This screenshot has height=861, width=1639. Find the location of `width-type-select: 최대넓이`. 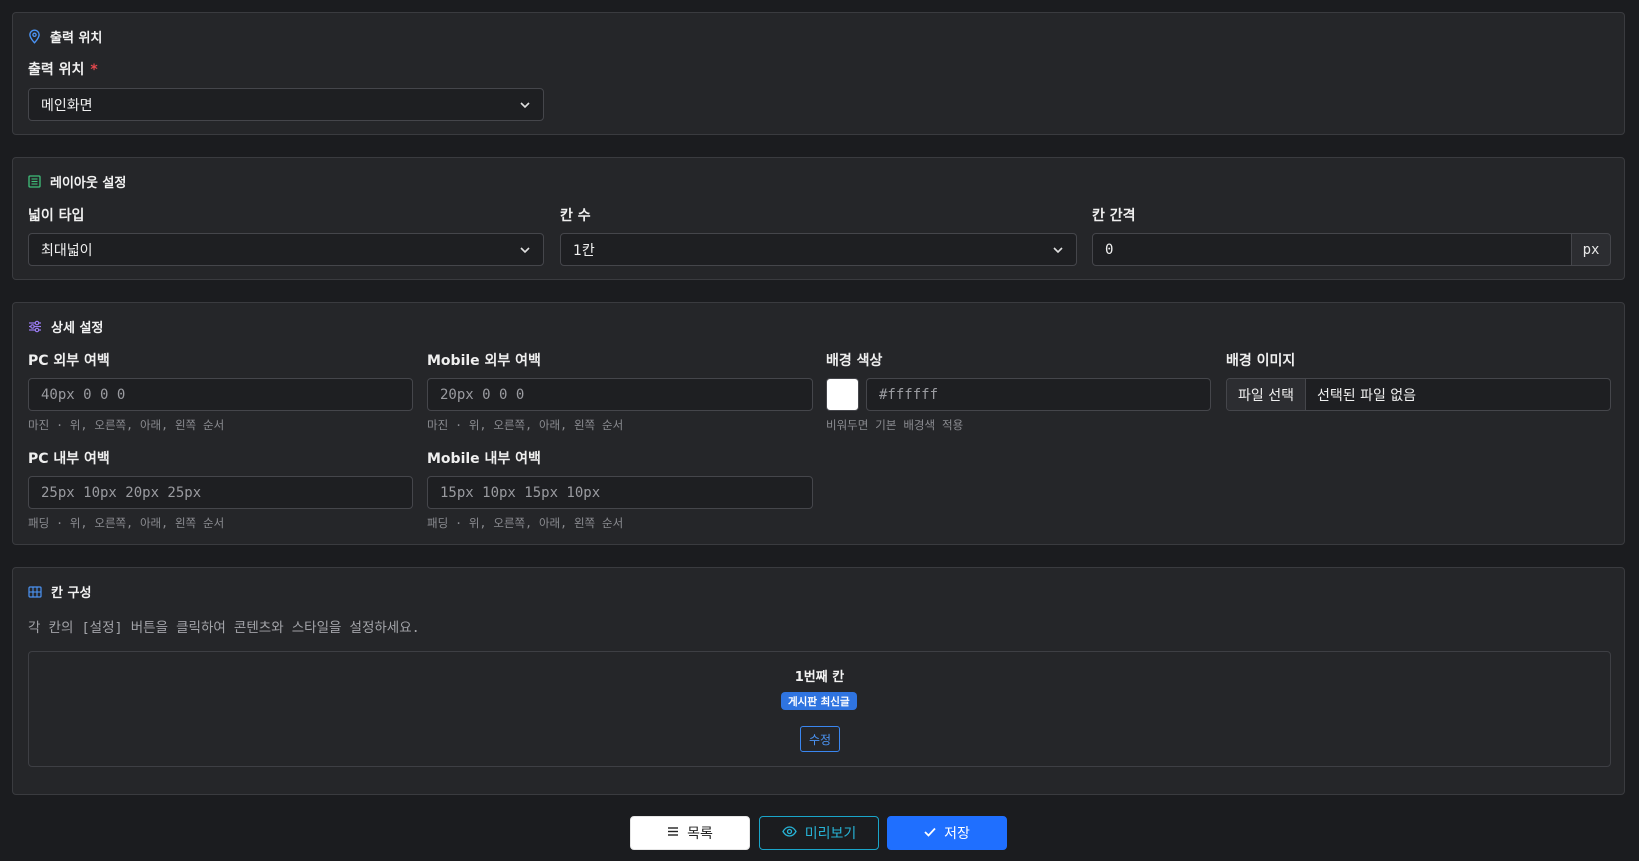

width-type-select: 최대넓이 is located at coordinates (286, 249).